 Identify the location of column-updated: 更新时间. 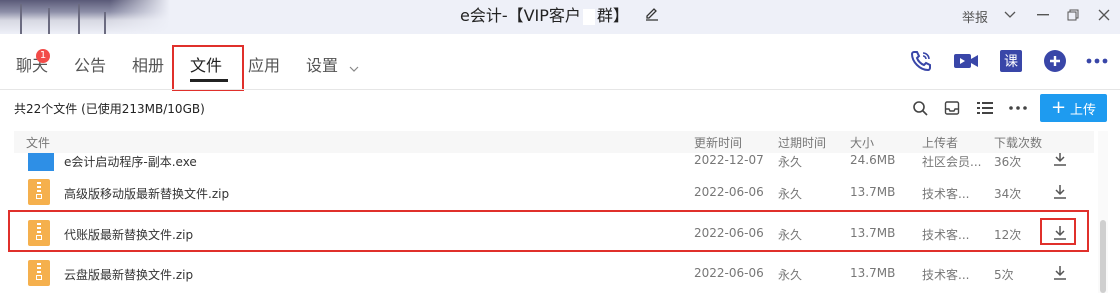
(718, 142).